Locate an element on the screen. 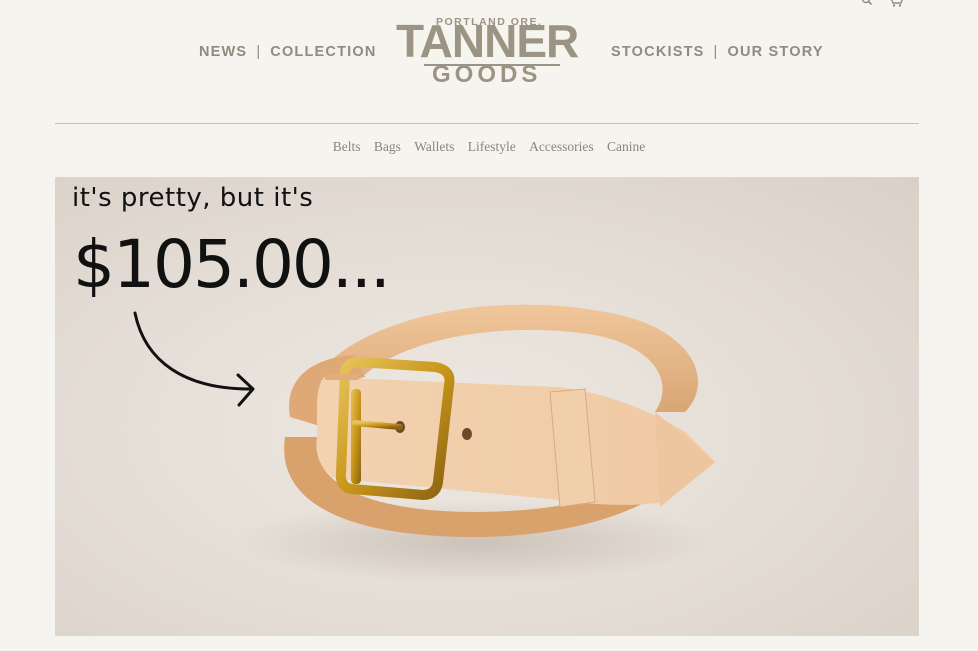  tanner-goods-logo: PORTLAND ORE. TANNER GOODS is located at coordinates (487, 52).